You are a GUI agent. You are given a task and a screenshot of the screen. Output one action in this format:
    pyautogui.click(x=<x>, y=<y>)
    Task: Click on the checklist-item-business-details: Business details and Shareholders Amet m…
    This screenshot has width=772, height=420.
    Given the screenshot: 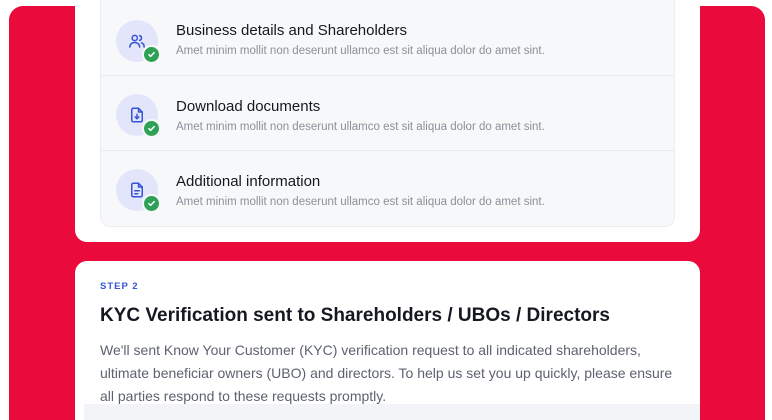 What is the action you would take?
    pyautogui.click(x=387, y=37)
    